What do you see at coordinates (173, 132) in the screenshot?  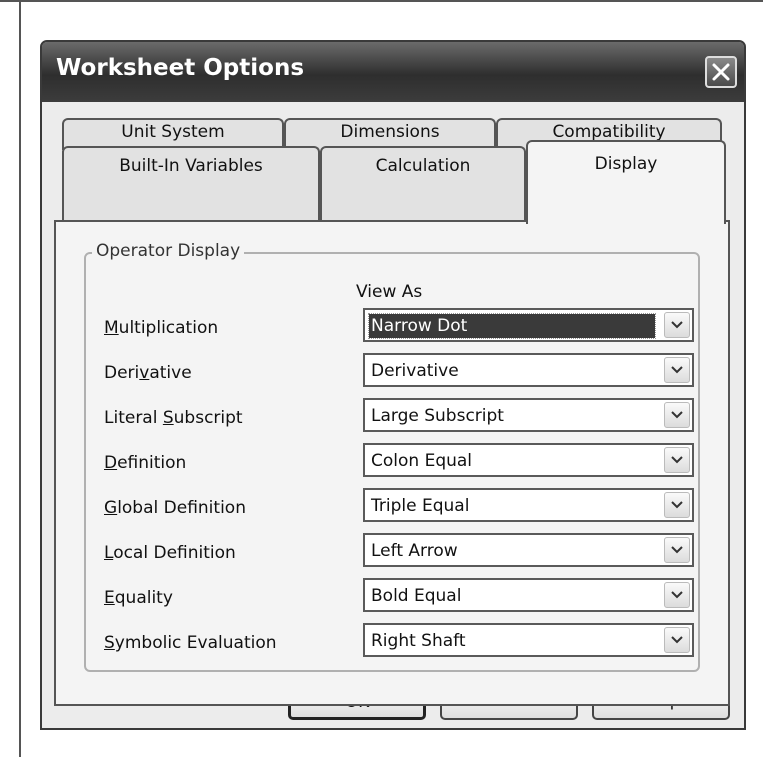 I see `tab-label: Unit System` at bounding box center [173, 132].